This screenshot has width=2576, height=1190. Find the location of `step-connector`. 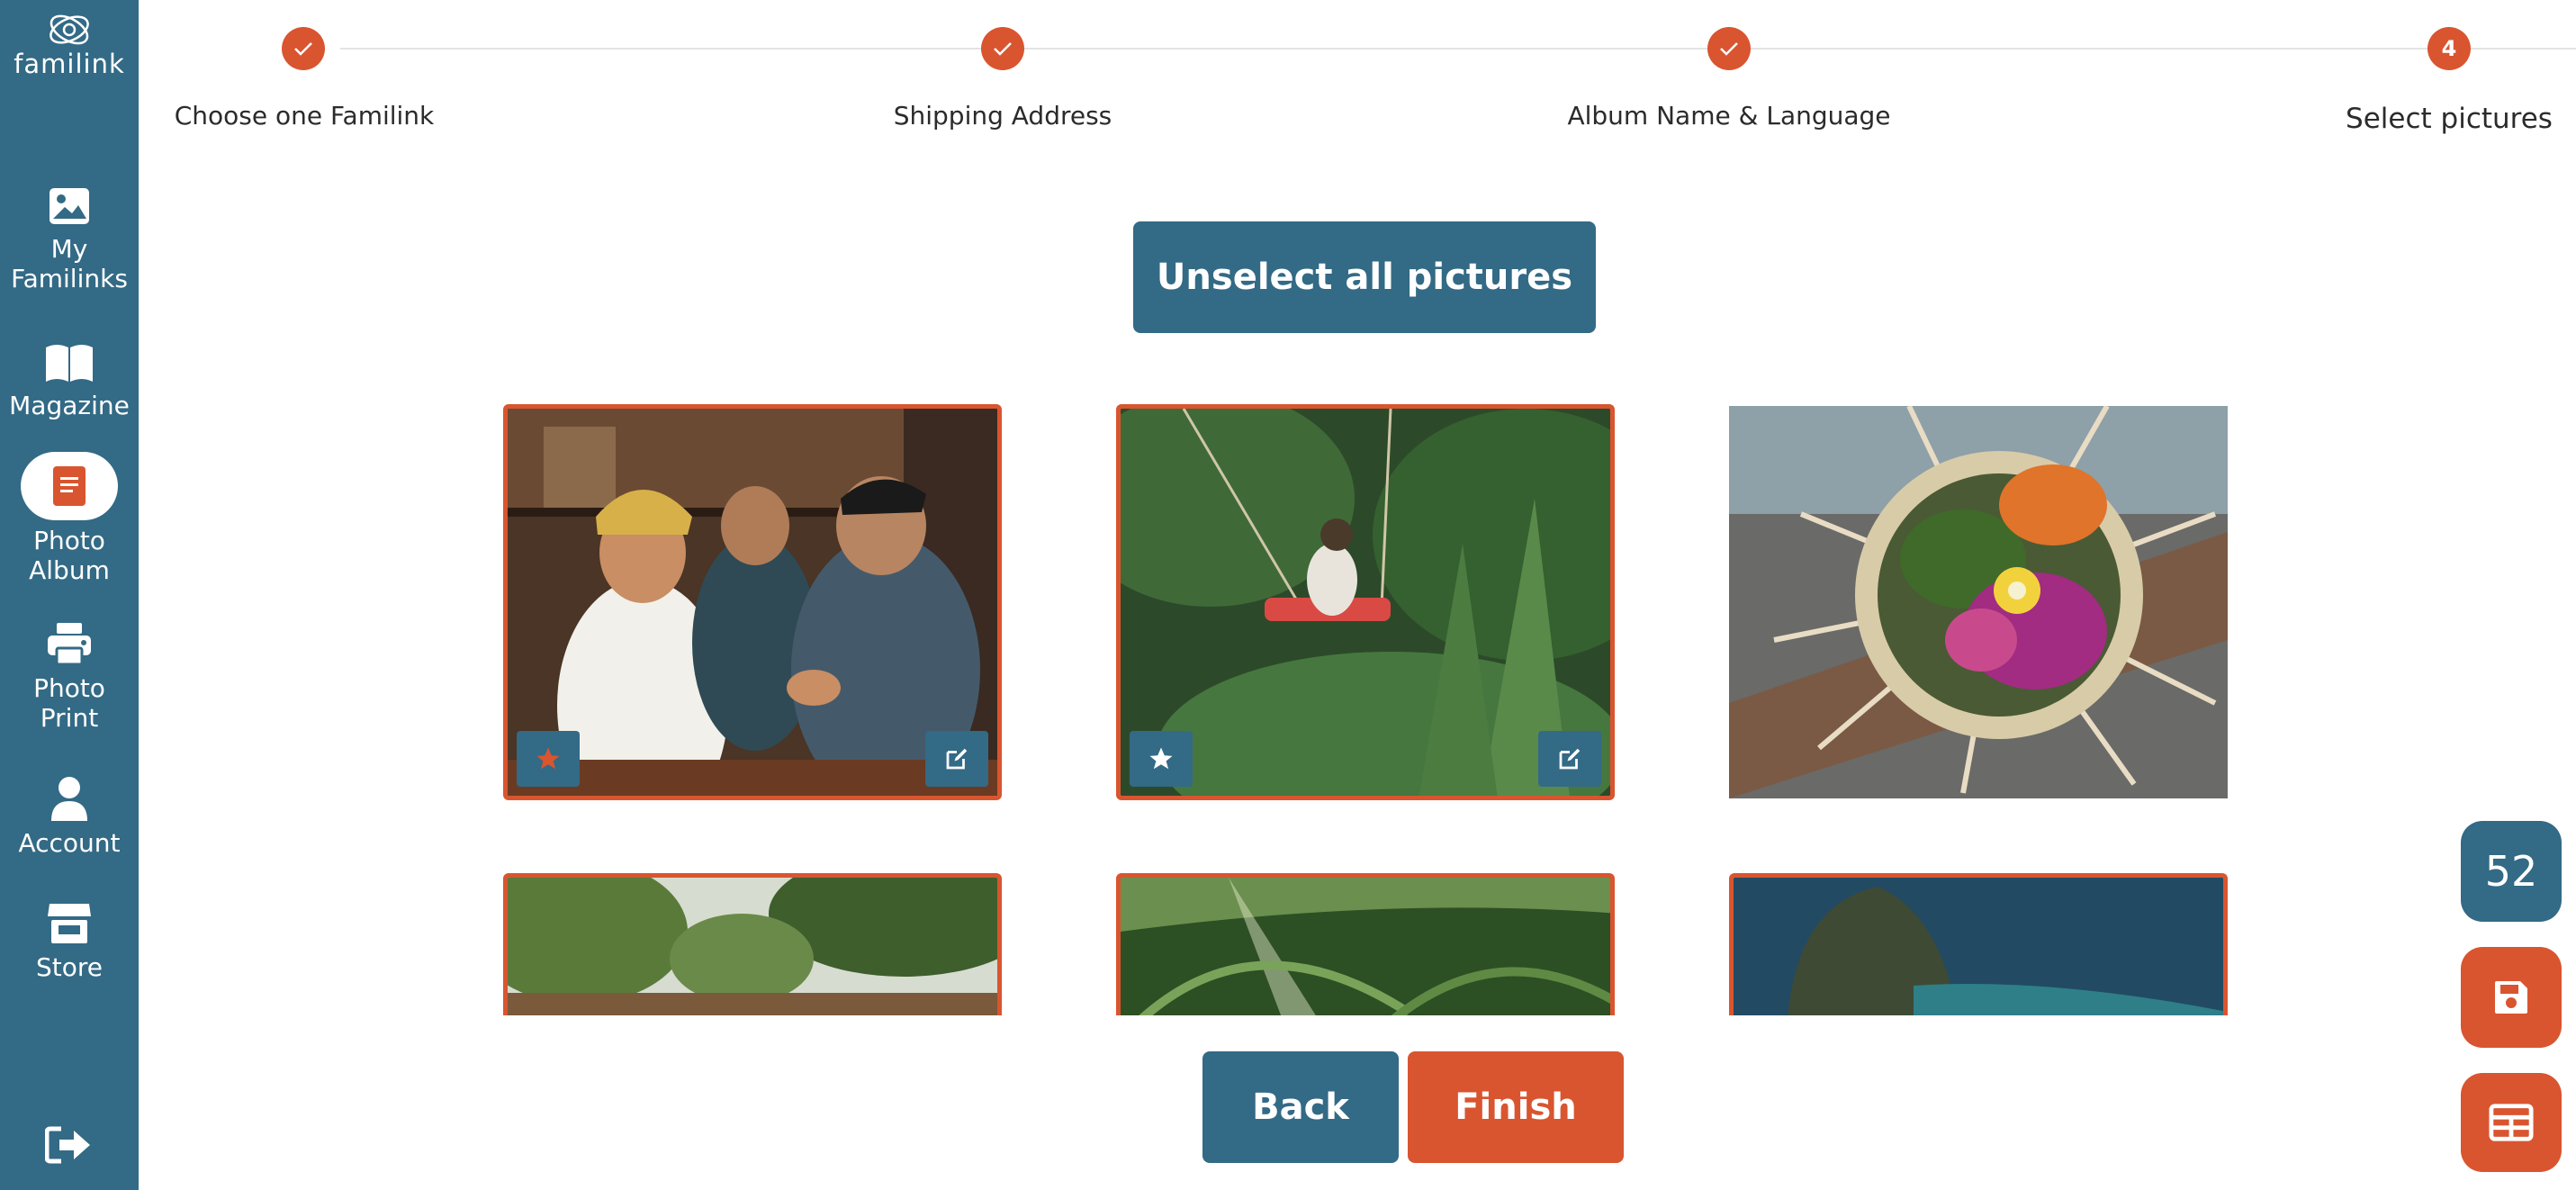

step-connector is located at coordinates (1443, 49).